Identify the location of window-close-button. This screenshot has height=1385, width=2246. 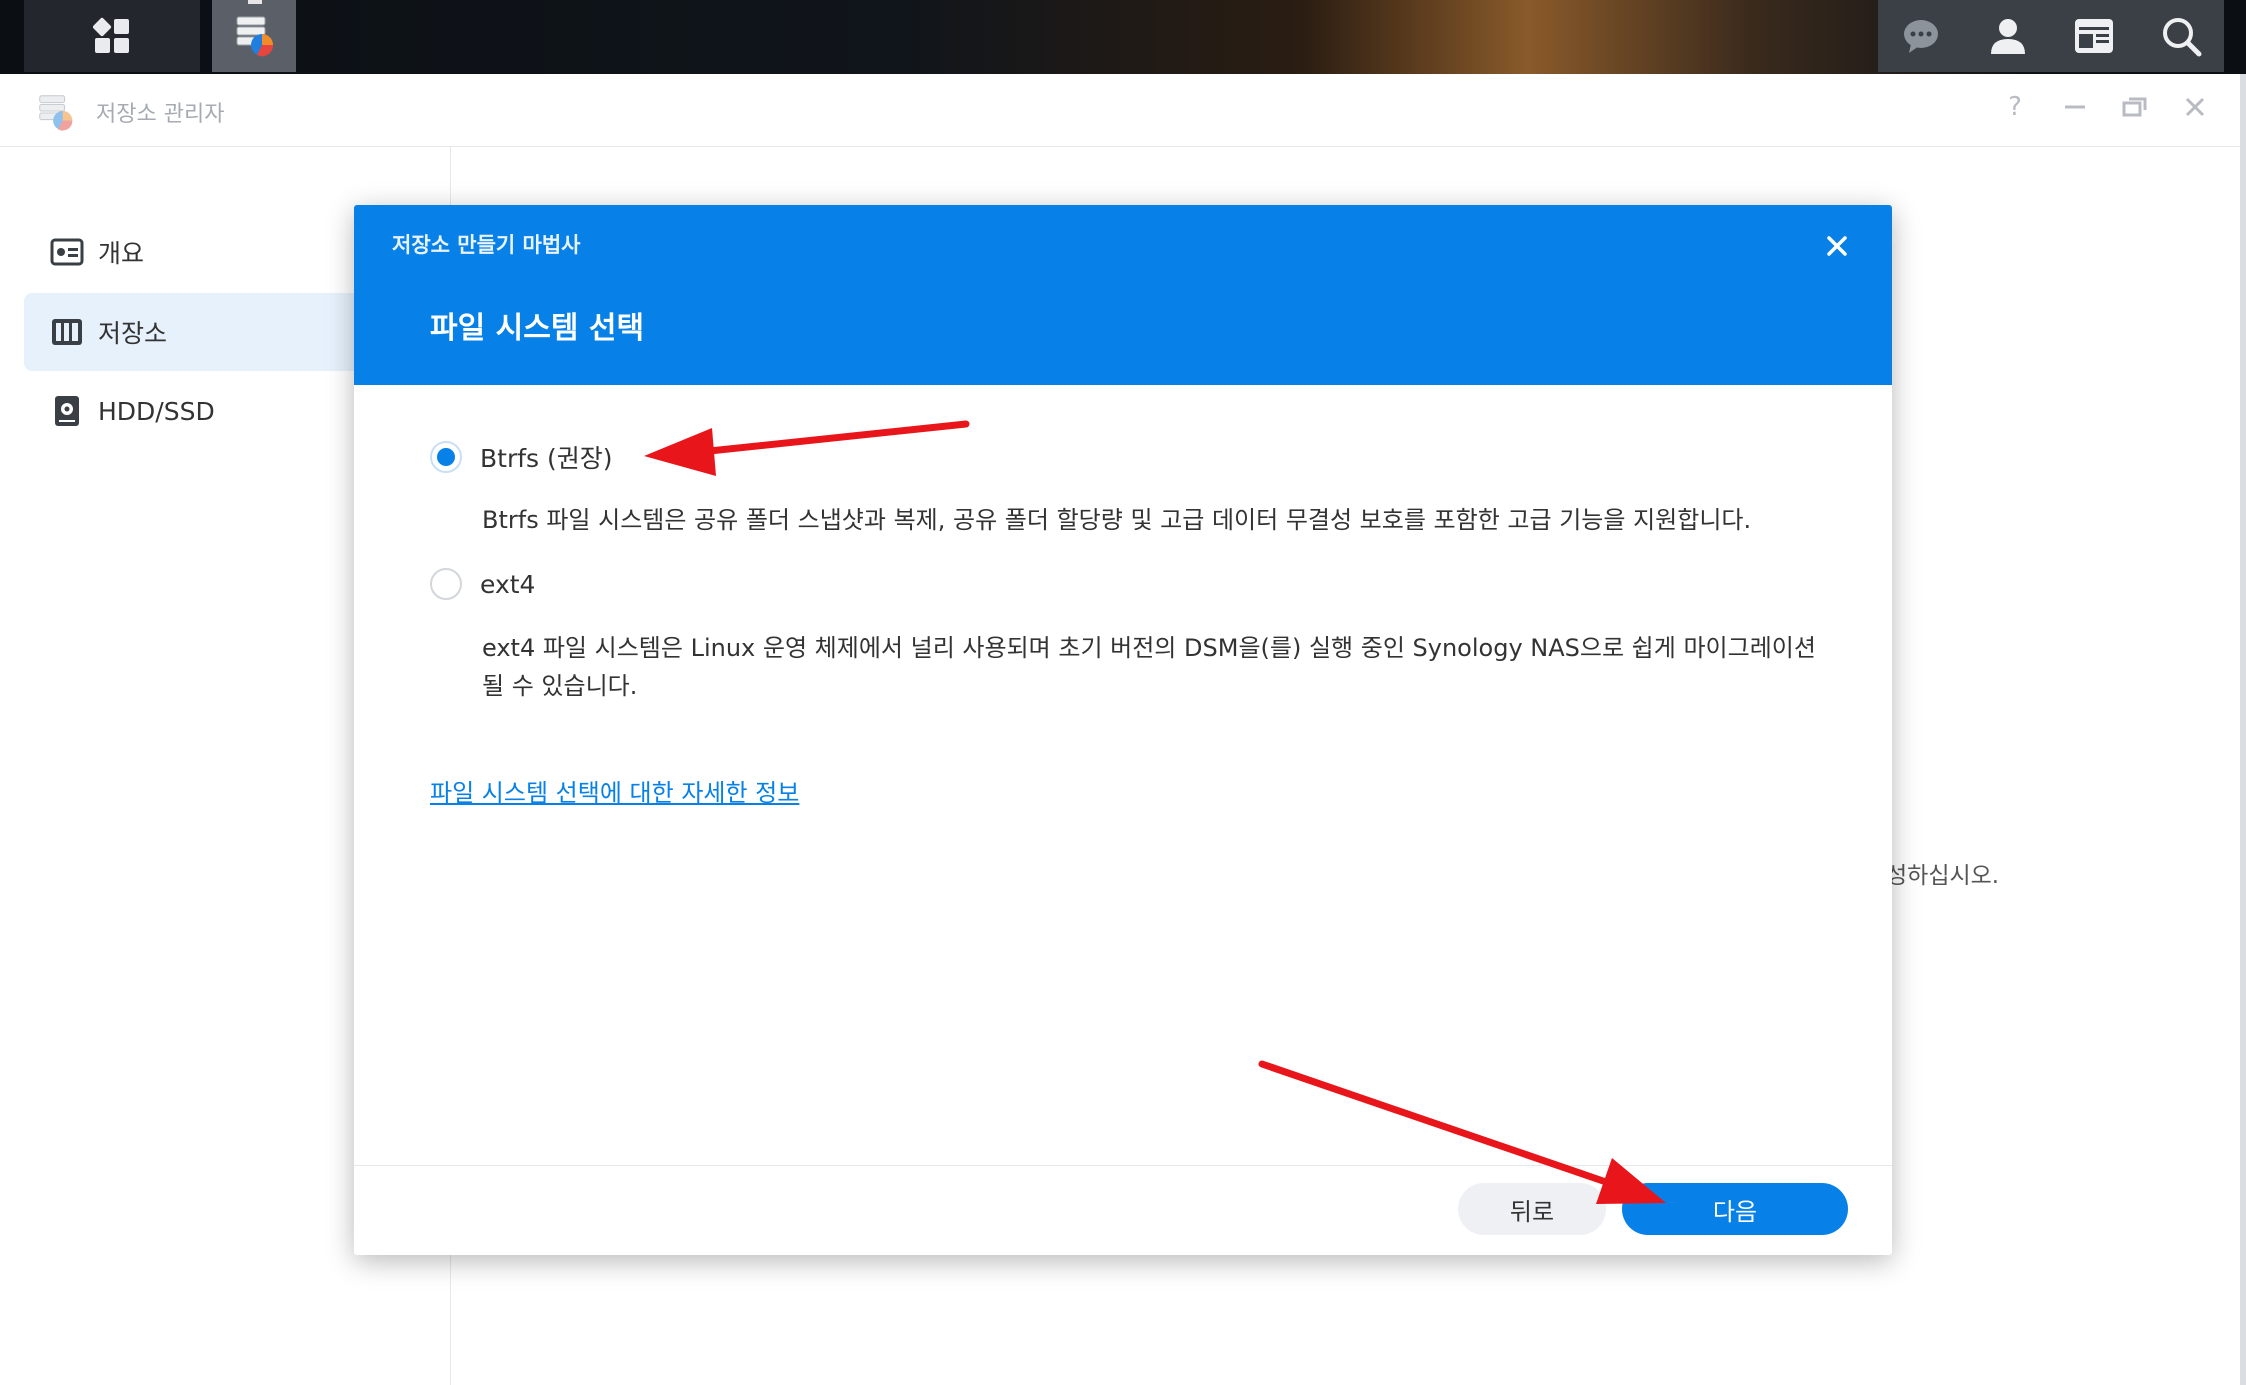
(2195, 107).